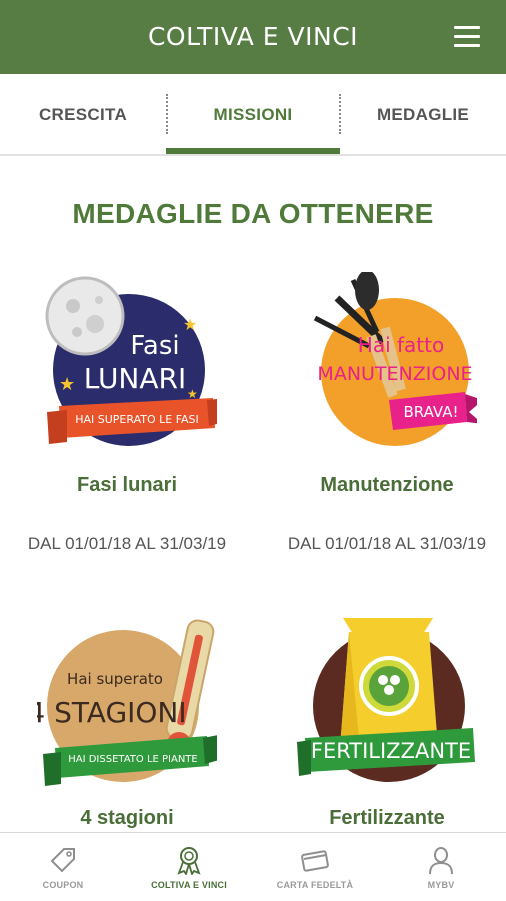 The image size is (506, 901). What do you see at coordinates (441, 861) in the screenshot?
I see `user-profile-icon` at bounding box center [441, 861].